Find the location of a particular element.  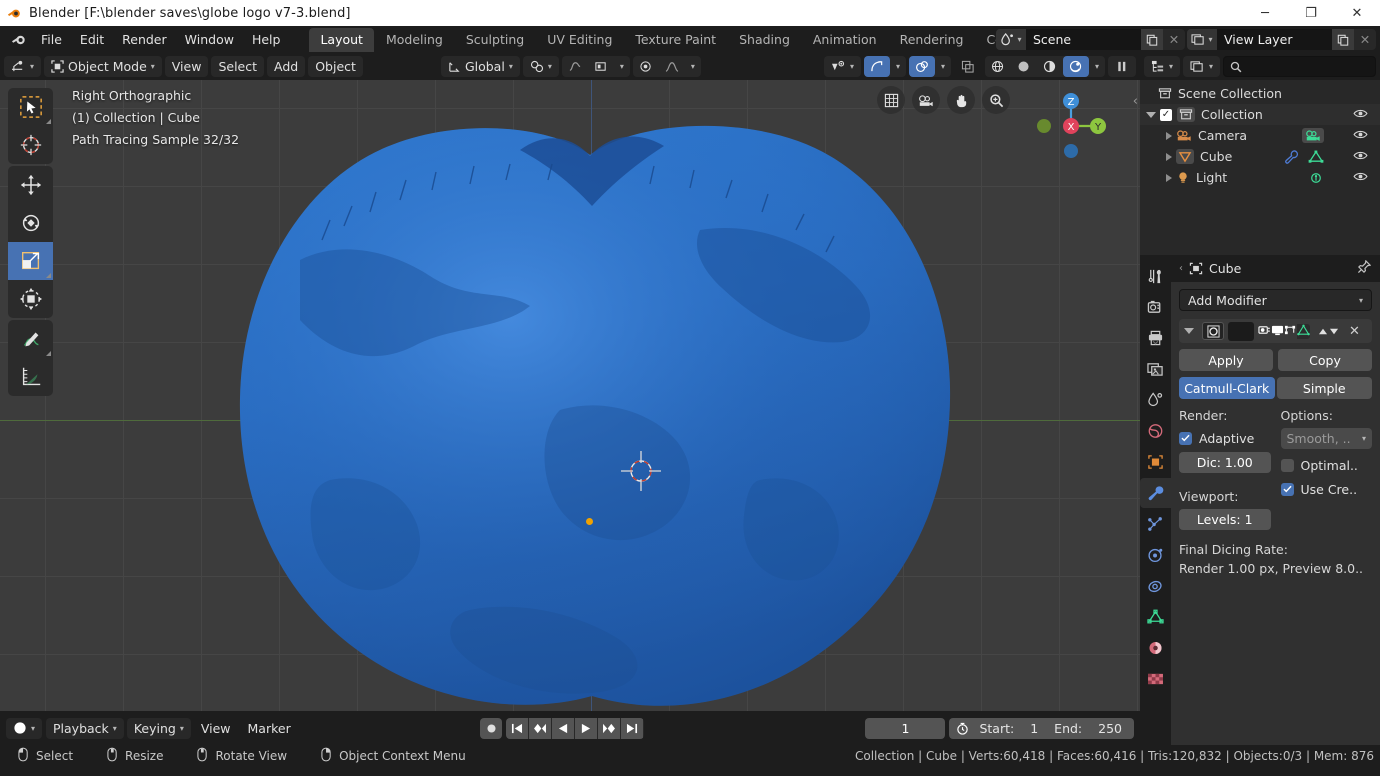

tab-material is located at coordinates (1155, 648).